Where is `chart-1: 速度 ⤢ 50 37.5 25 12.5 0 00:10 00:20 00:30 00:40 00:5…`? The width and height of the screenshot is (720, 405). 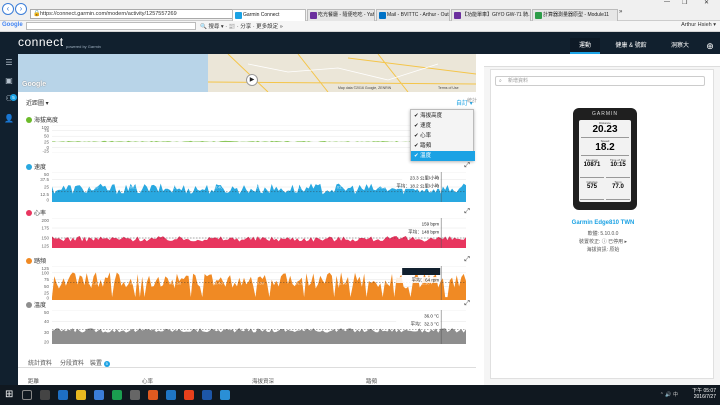 chart-1: 速度 ⤢ 50 37.5 25 12.5 0 00:10 00:20 00:30 00:40 00:5… is located at coordinates (248, 184).